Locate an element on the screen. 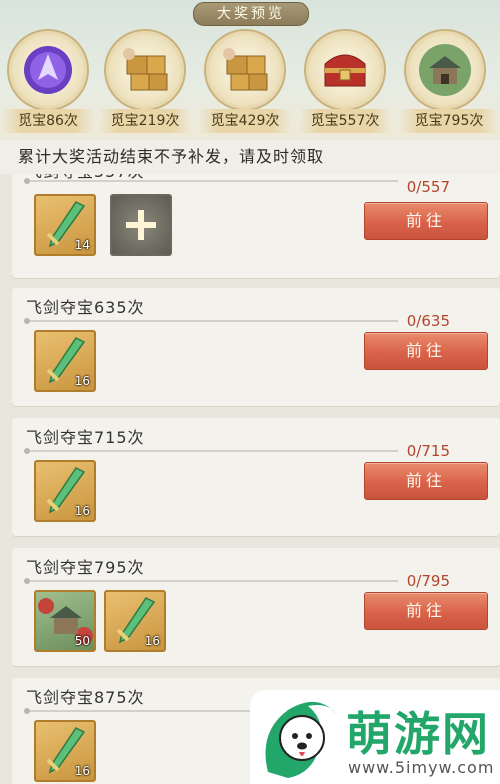 Image resolution: width=500 pixels, height=784 pixels. task-progress: 0/557 is located at coordinates (428, 187).